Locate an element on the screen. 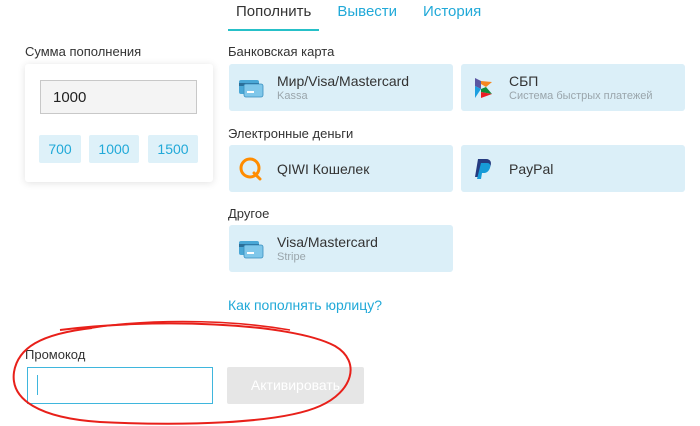 The width and height of the screenshot is (700, 426). method-title: PayPal is located at coordinates (531, 169).